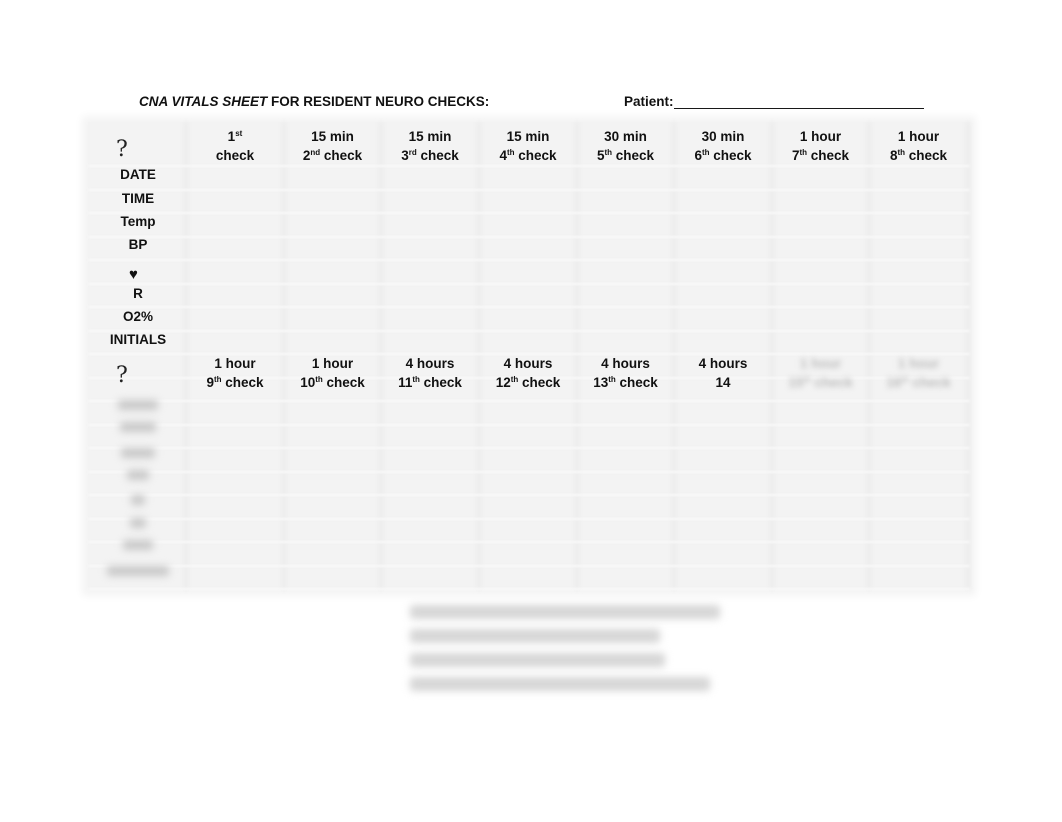 The image size is (1062, 822). Describe the element at coordinates (332, 382) in the screenshot. I see `check-label: 10th check` at that location.